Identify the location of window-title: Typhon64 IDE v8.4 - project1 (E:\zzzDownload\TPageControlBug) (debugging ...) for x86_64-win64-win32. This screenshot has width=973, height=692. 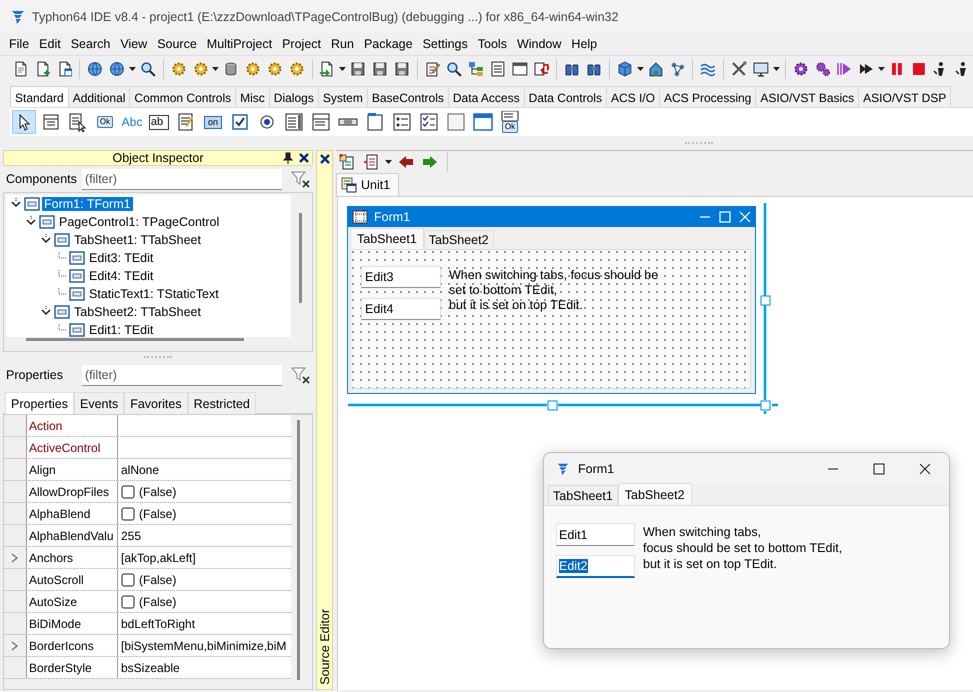
(325, 17).